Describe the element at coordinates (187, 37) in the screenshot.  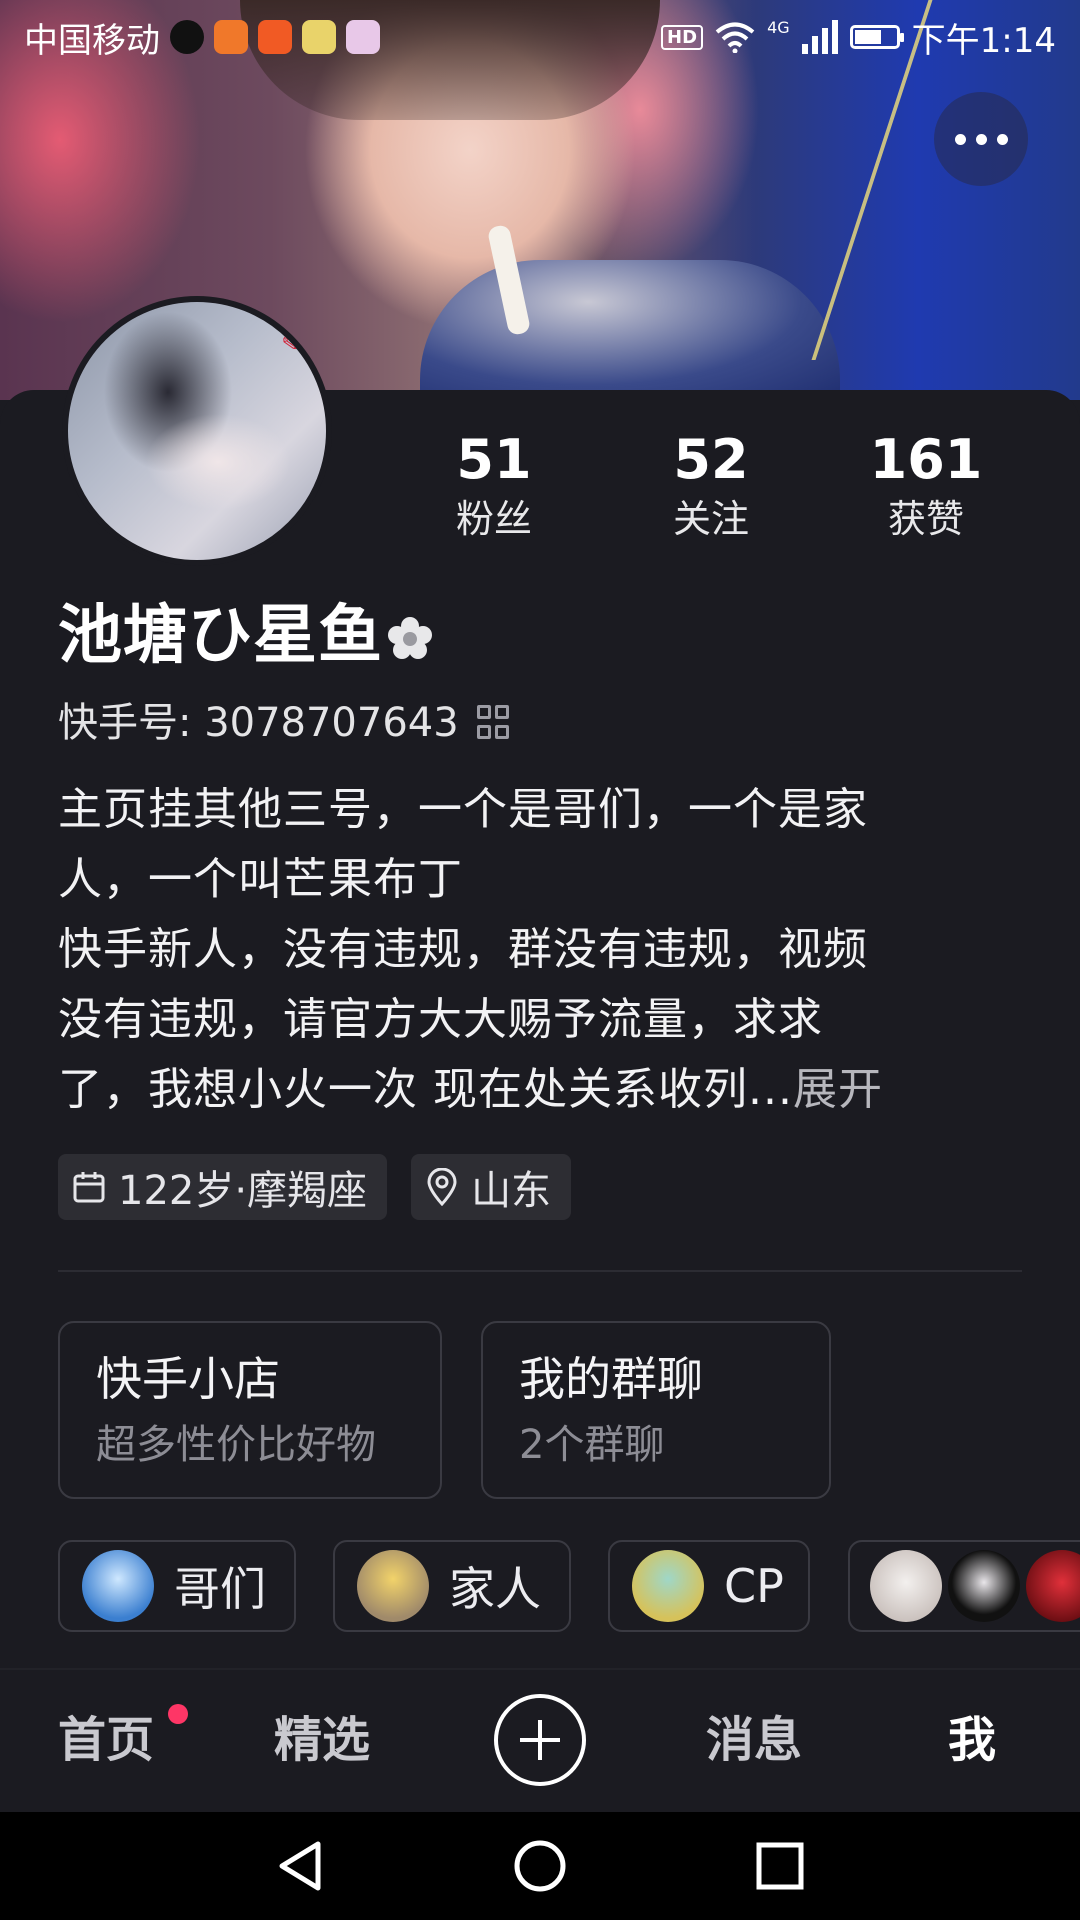
I see `tiktok-app-icon` at that location.